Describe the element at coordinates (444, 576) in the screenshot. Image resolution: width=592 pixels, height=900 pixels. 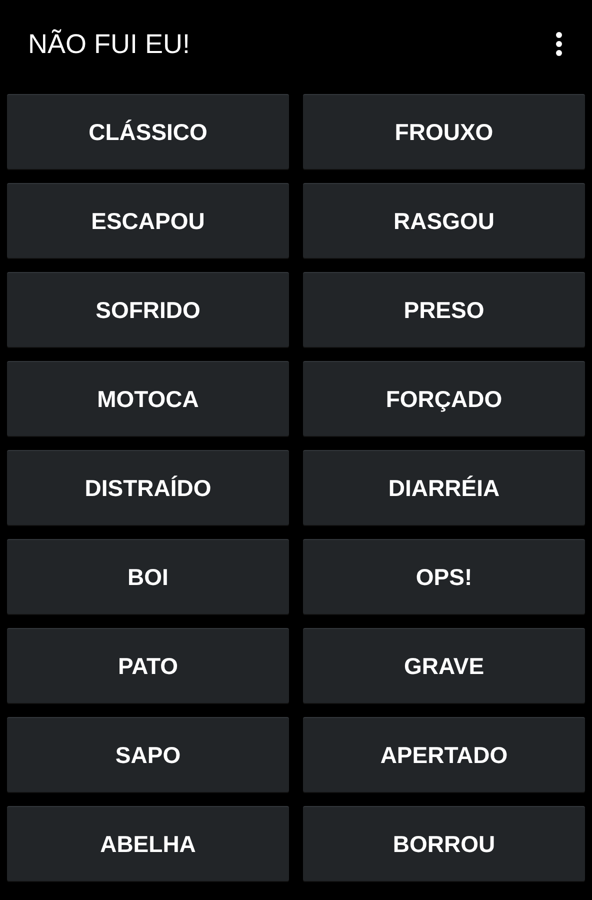
I see `sound-button: OPS!` at that location.